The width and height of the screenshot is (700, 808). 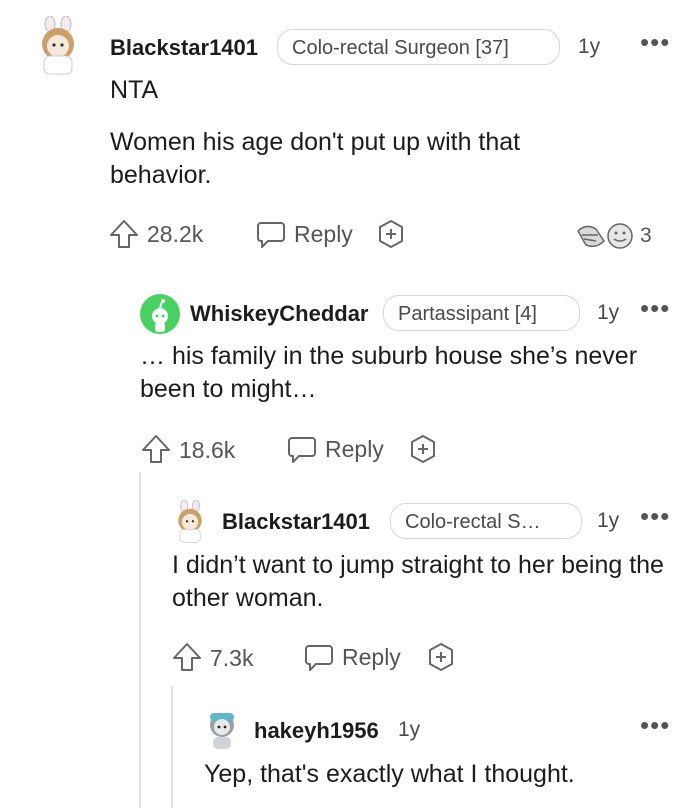 What do you see at coordinates (481, 313) in the screenshot?
I see `user-flair: Partassipant [4]` at bounding box center [481, 313].